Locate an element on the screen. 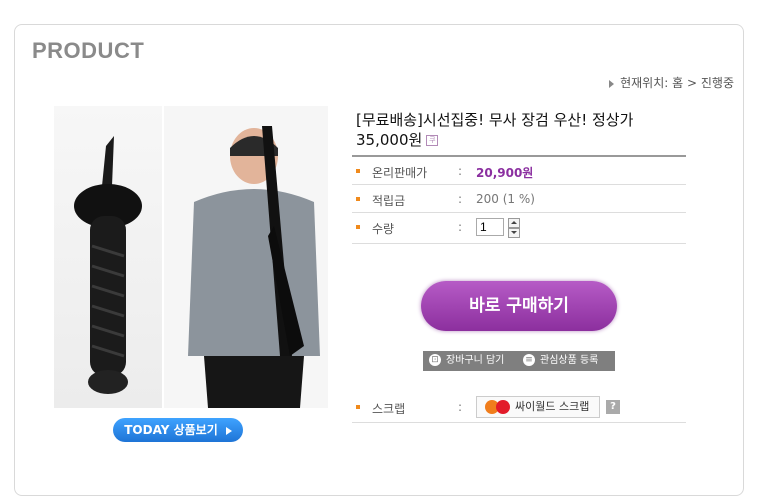 This screenshot has height=496, width=766. price-value: 20,900원 is located at coordinates (505, 173).